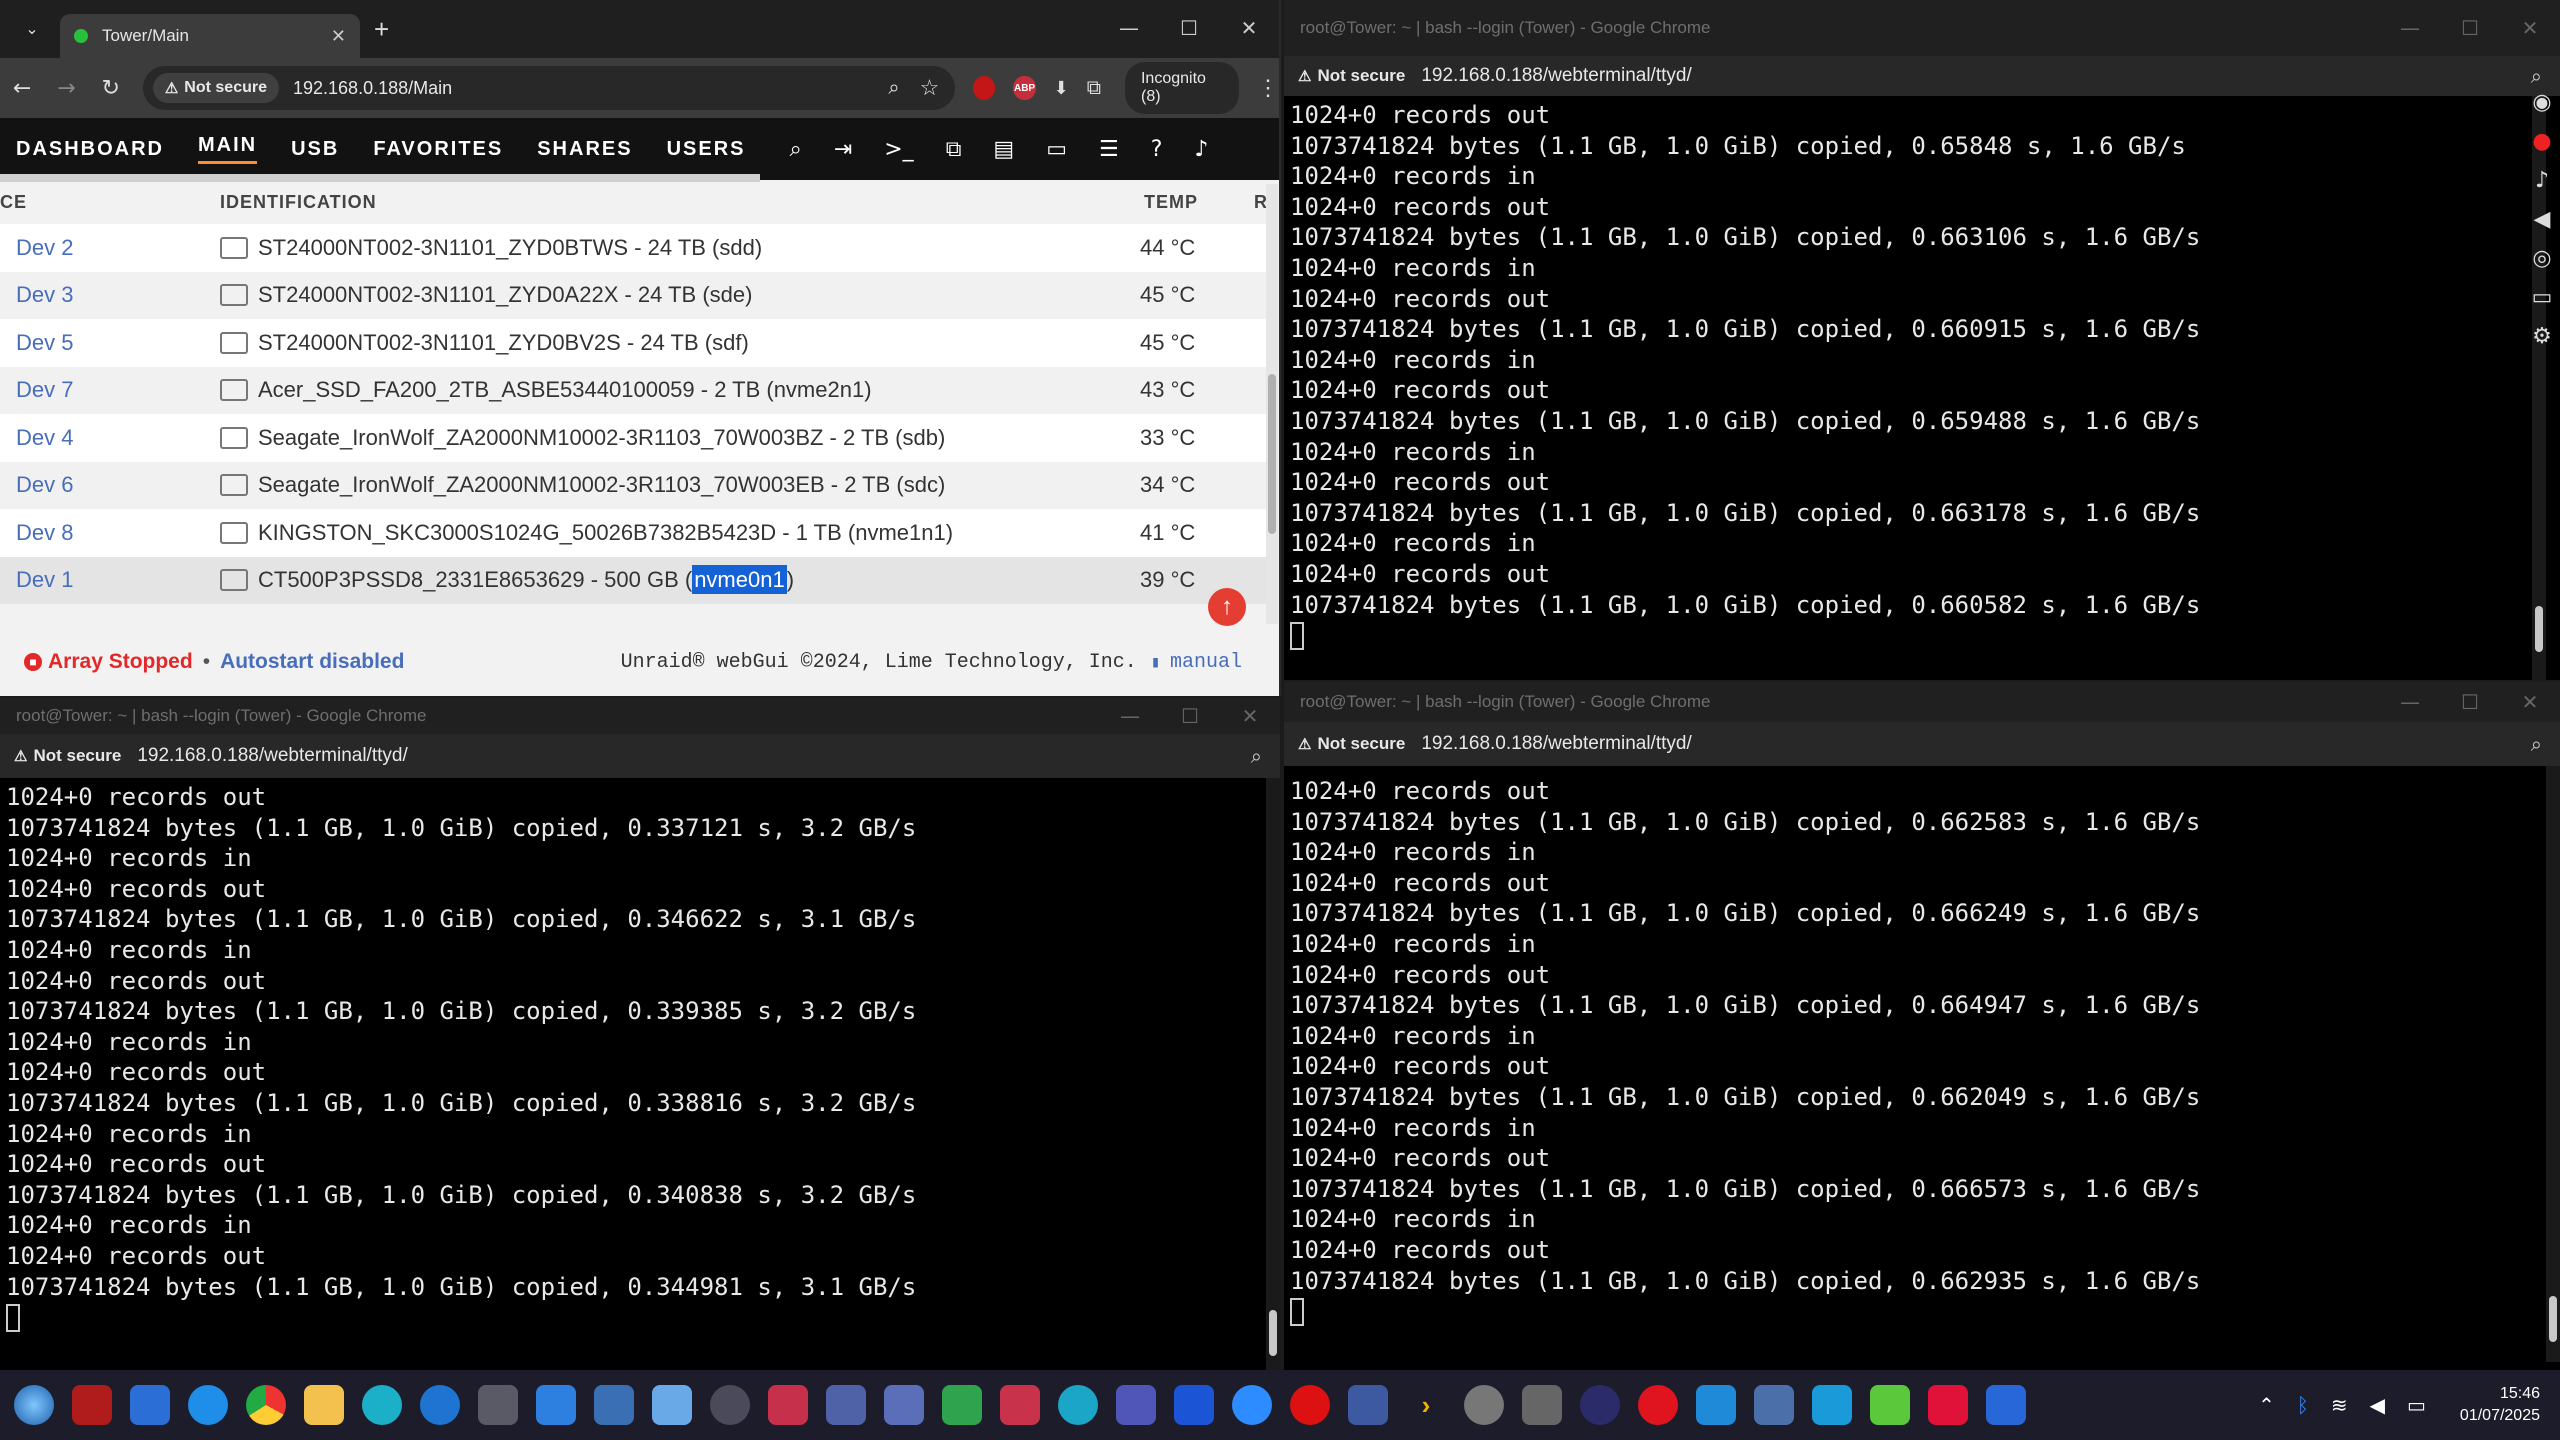 The image size is (2560, 1440). Describe the element at coordinates (1948, 1405) in the screenshot. I see `pdf-icon` at that location.